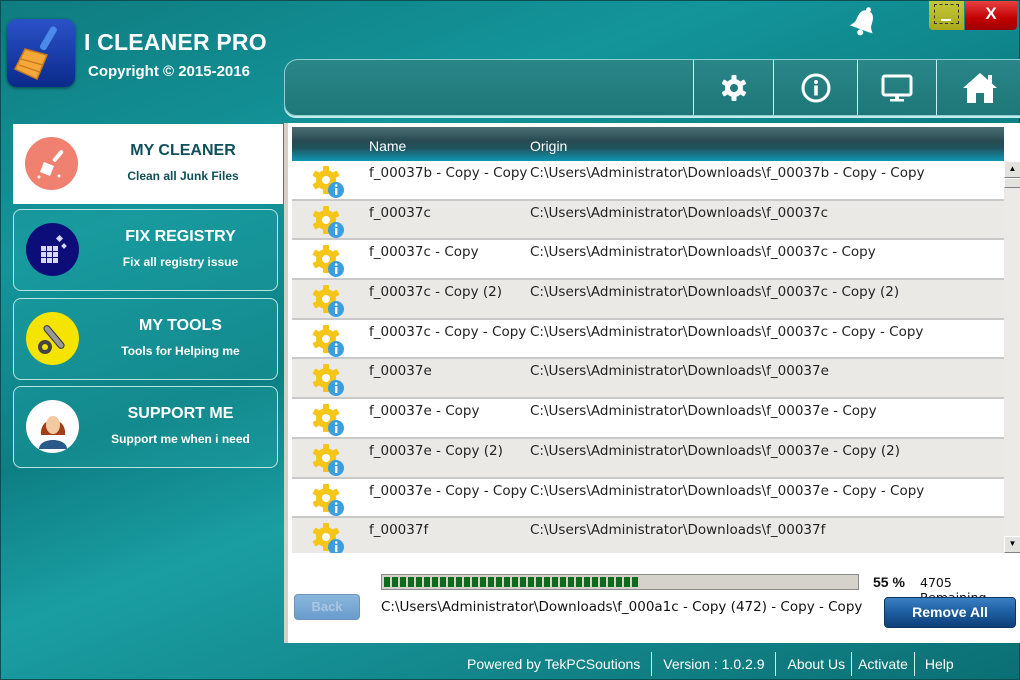 The width and height of the screenshot is (1020, 680). Describe the element at coordinates (183, 150) in the screenshot. I see `sidebar-item-title: MY CLEANER` at that location.